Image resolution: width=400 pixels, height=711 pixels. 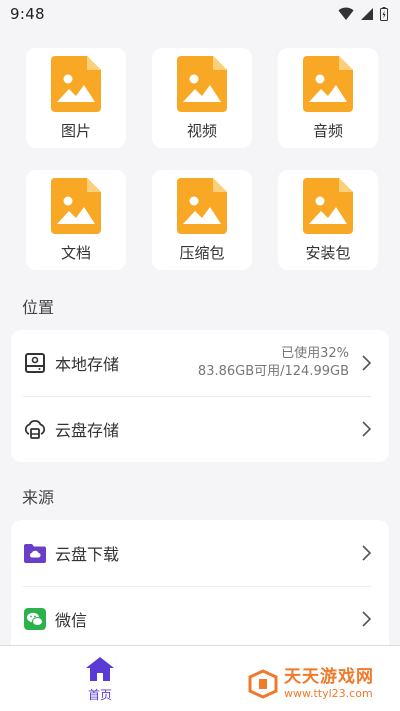 I want to click on nav-home-label: 首页, so click(x=99, y=695).